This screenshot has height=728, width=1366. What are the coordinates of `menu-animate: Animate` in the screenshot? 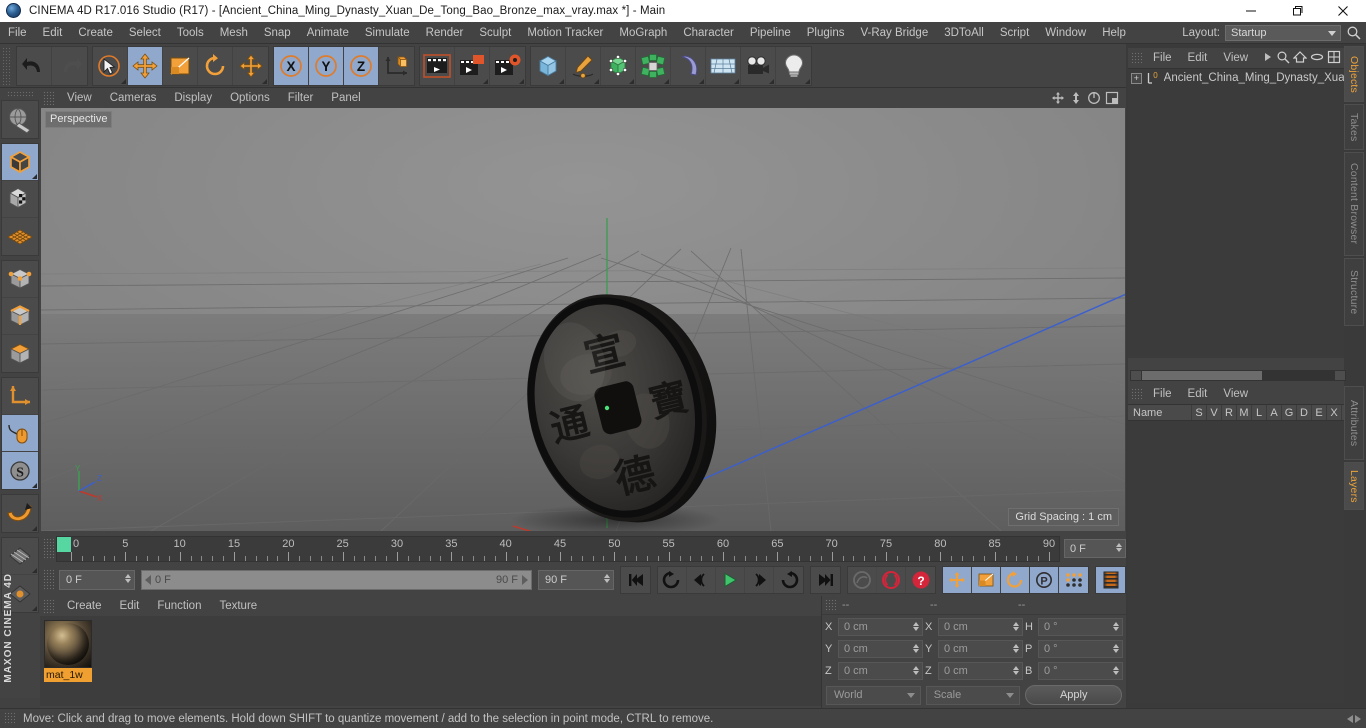 It's located at (328, 33).